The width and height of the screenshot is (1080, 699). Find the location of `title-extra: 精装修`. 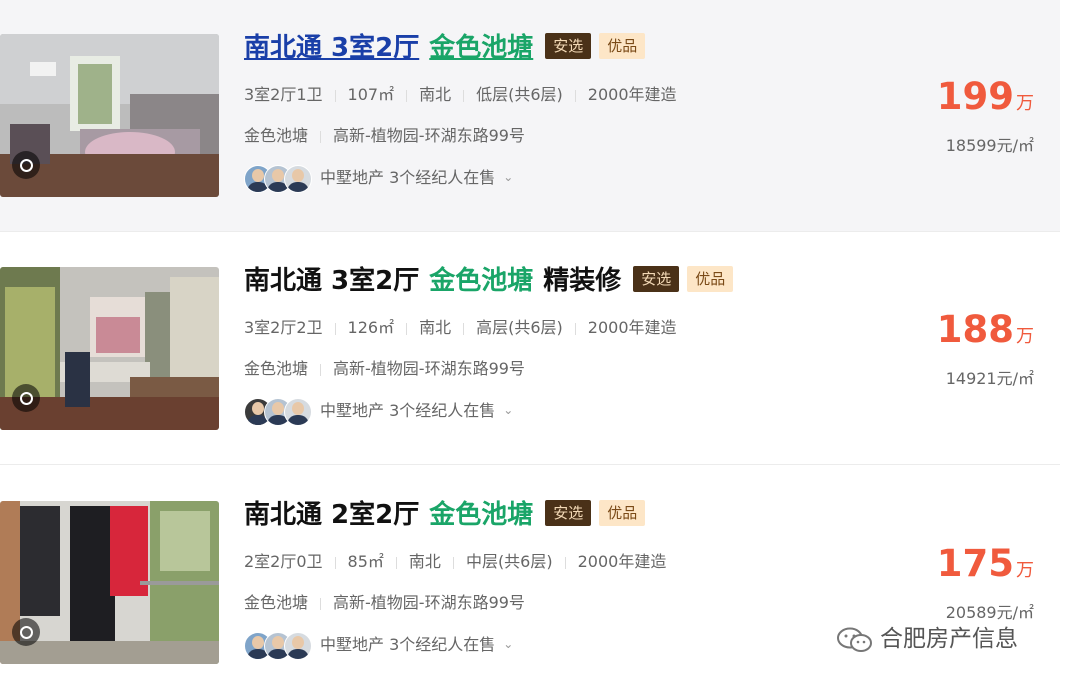

title-extra: 精装修 is located at coordinates (582, 281).